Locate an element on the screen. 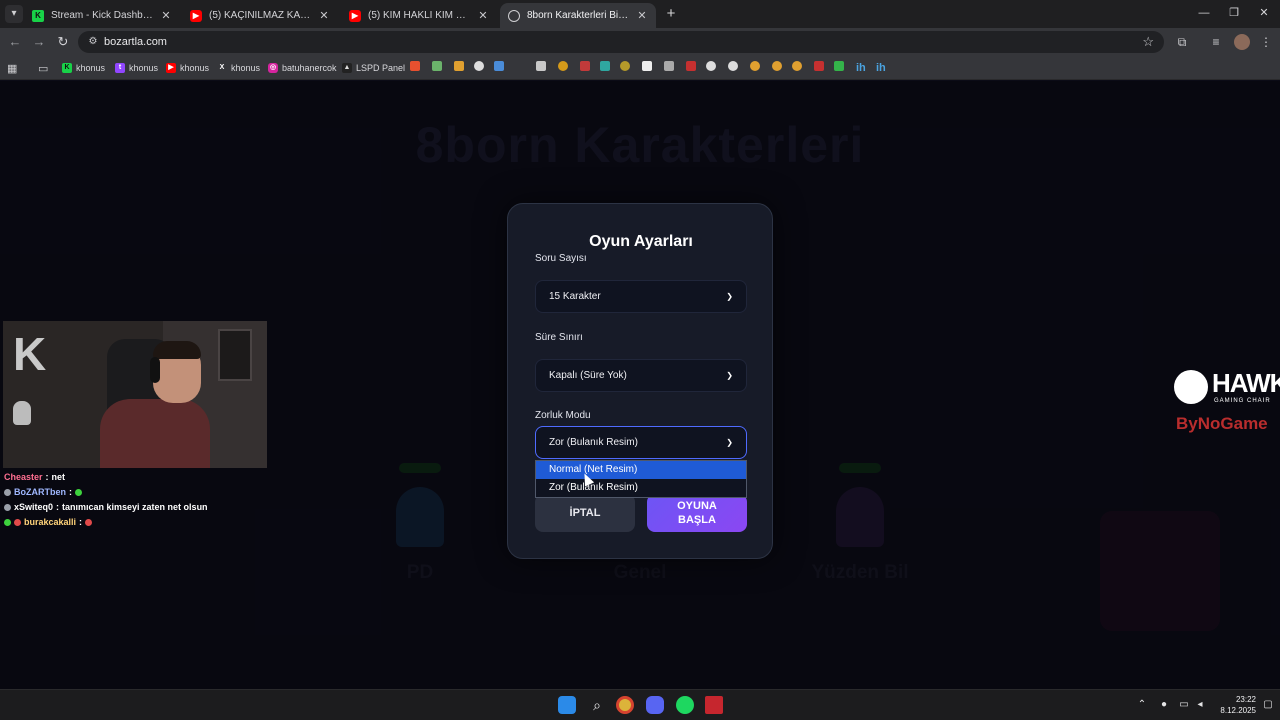  menu-kebab-icon: ⋮ is located at coordinates (1266, 42).